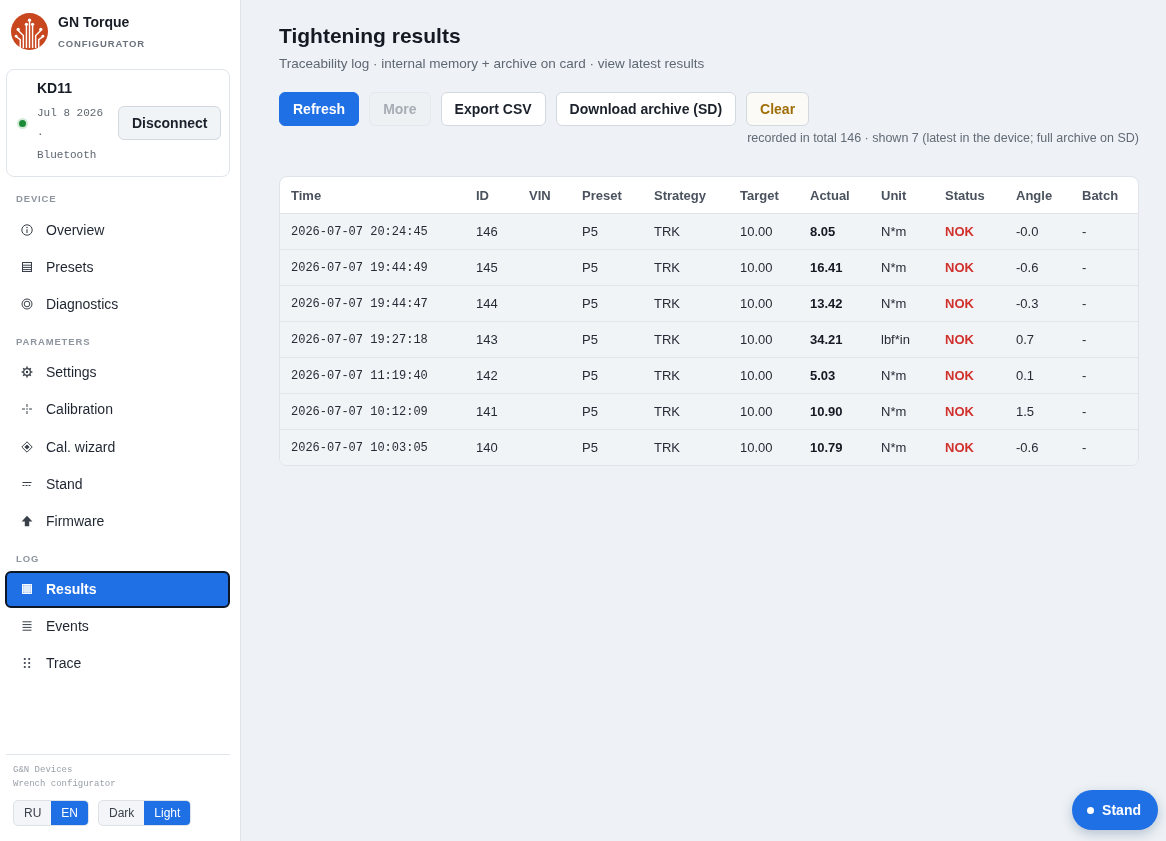 This screenshot has height=841, width=1166. What do you see at coordinates (1104, 195) in the screenshot?
I see `column-header: Batch` at bounding box center [1104, 195].